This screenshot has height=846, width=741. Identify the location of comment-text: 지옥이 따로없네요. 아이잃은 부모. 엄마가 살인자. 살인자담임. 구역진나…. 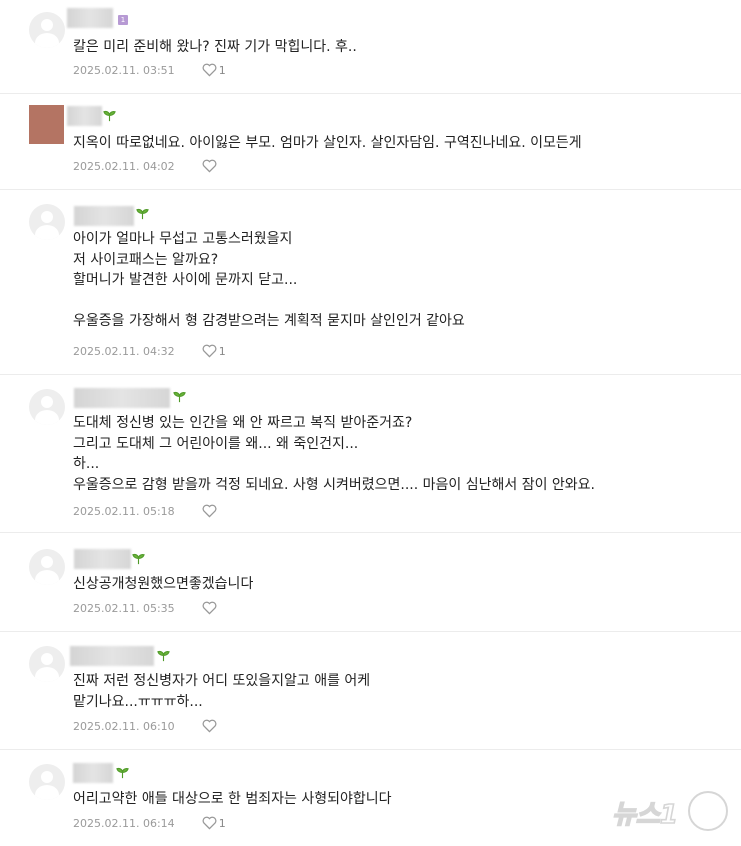
(327, 143).